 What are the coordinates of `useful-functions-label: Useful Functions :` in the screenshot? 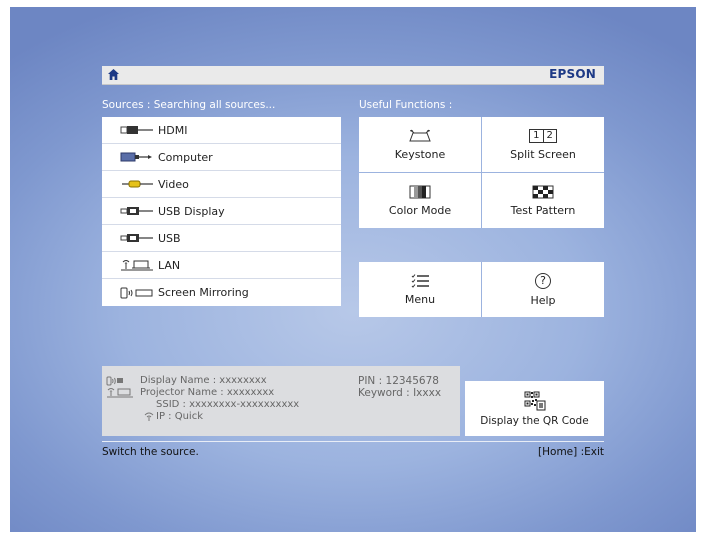 It's located at (406, 105).